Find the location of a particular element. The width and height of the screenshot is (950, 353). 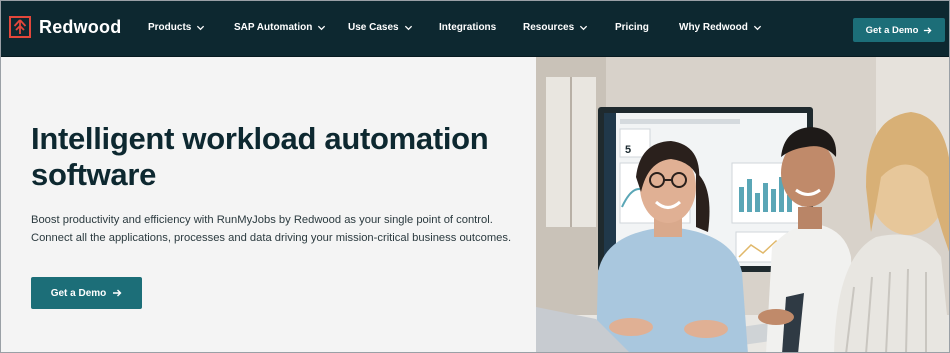

nav-item-integrations: Integrations is located at coordinates (467, 27).